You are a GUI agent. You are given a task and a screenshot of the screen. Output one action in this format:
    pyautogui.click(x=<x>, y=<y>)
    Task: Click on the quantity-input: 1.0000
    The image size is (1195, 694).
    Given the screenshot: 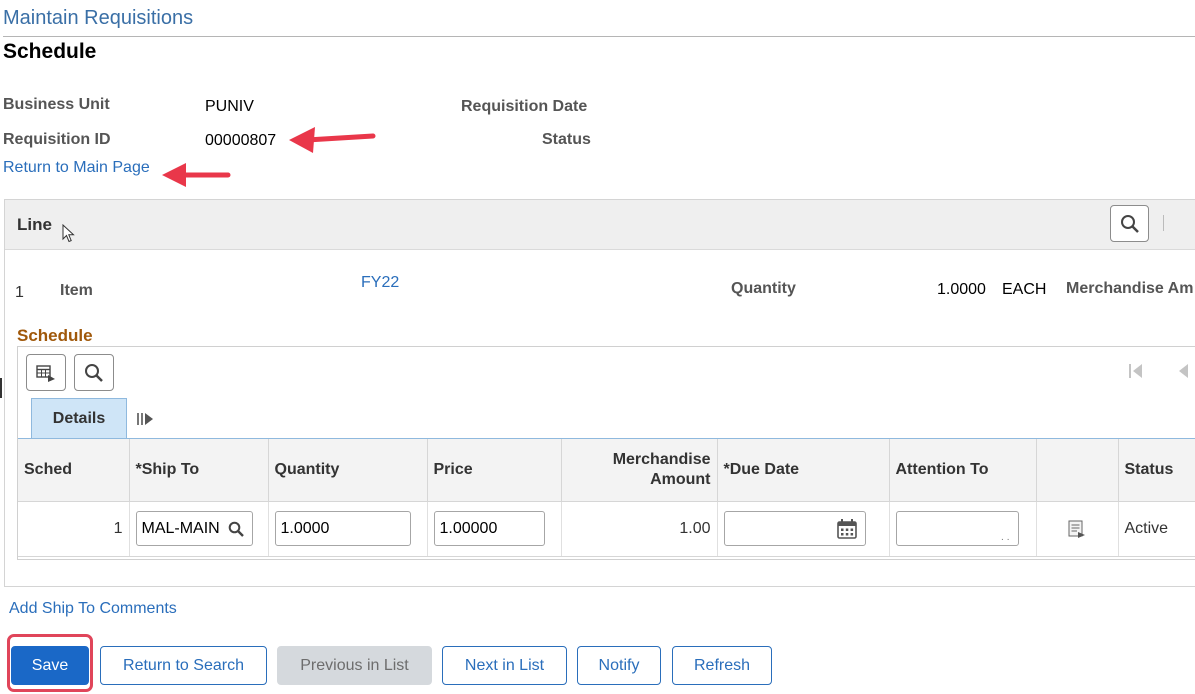 What is the action you would take?
    pyautogui.click(x=342, y=529)
    